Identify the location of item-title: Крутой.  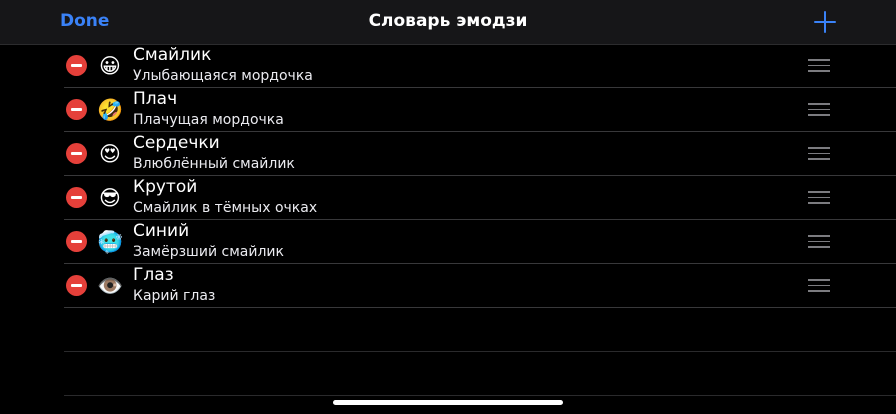
(165, 187).